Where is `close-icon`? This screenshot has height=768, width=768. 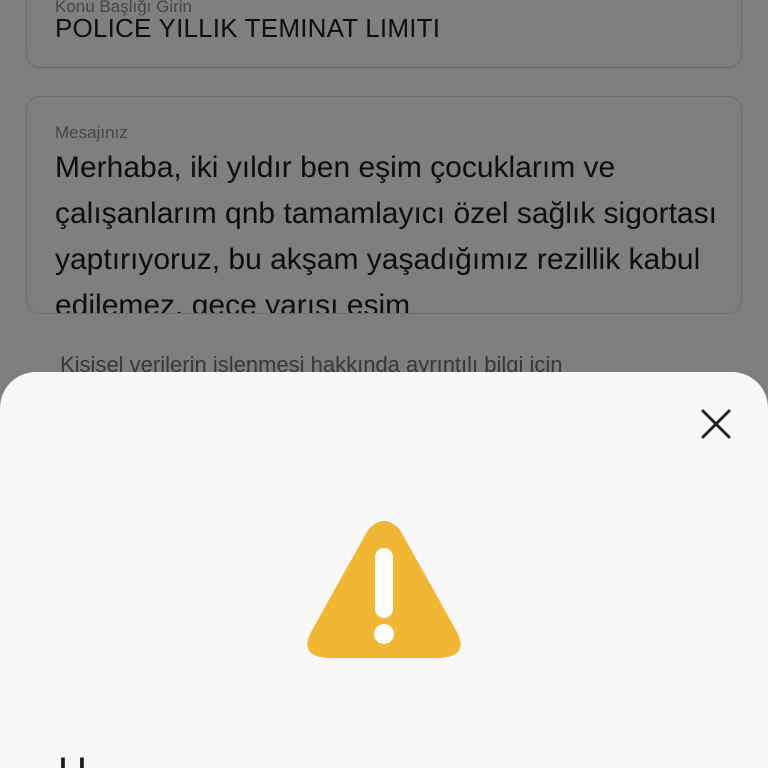
close-icon is located at coordinates (716, 424).